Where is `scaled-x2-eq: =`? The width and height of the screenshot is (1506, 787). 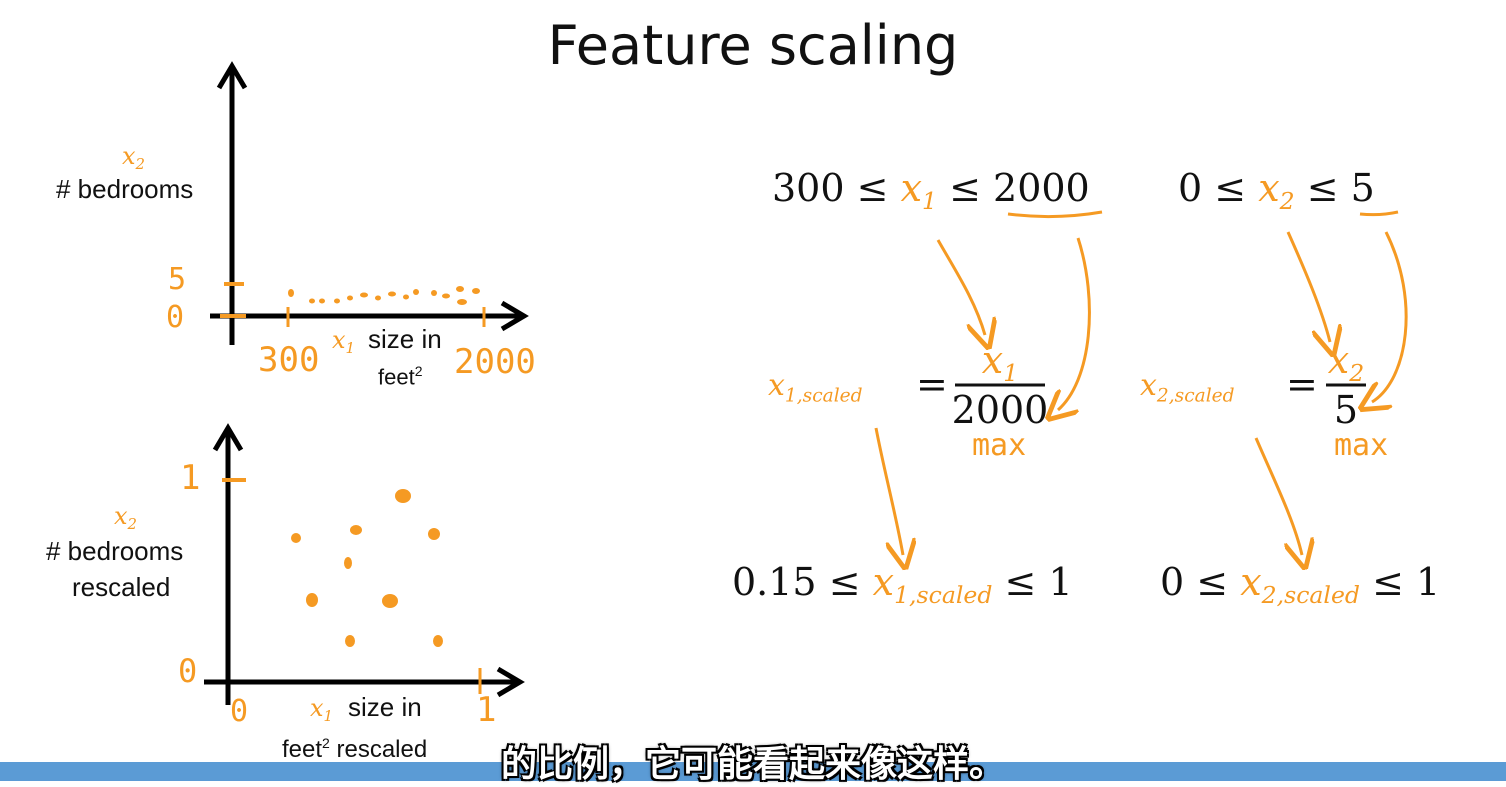
scaled-x2-eq: = is located at coordinates (1302, 384).